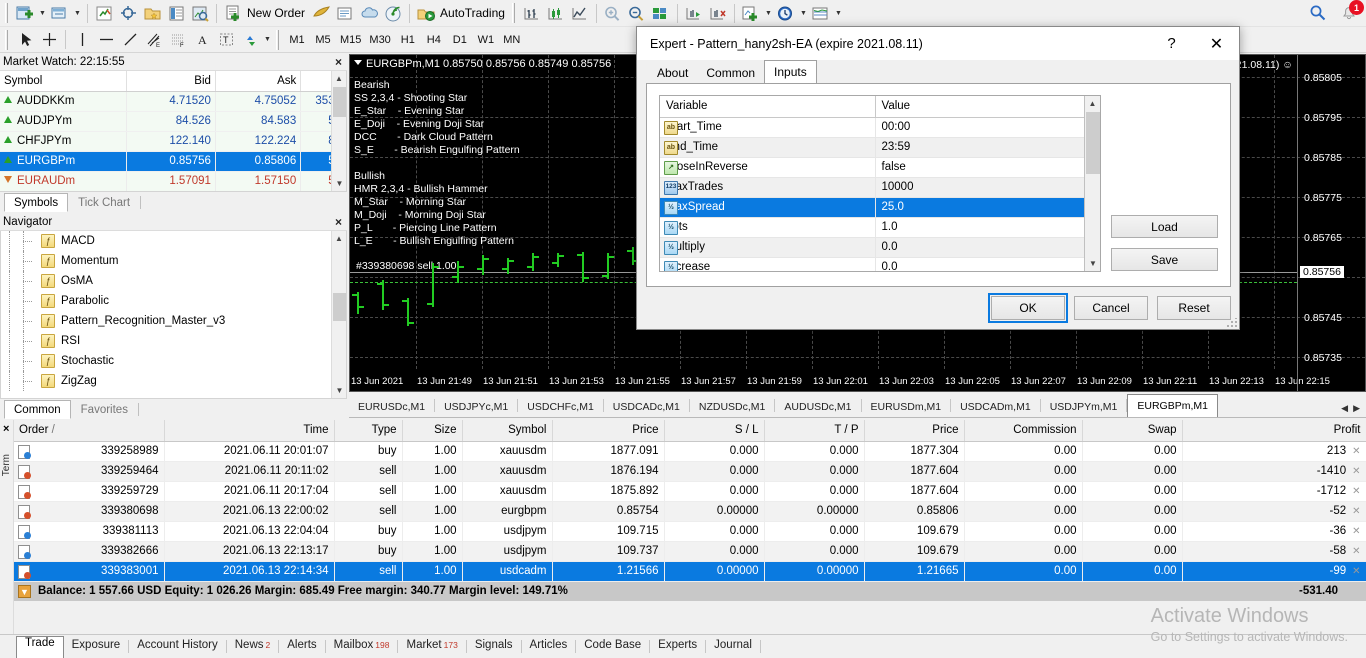 Image resolution: width=1366 pixels, height=658 pixels. Describe the element at coordinates (176, 13) in the screenshot. I see `data-window-icon` at that location.